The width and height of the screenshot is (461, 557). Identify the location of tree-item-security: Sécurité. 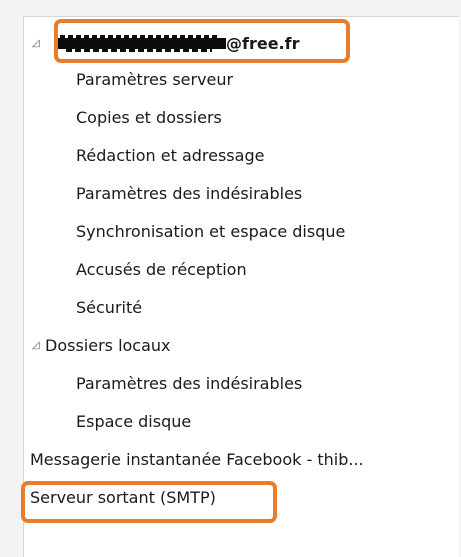
(109, 308).